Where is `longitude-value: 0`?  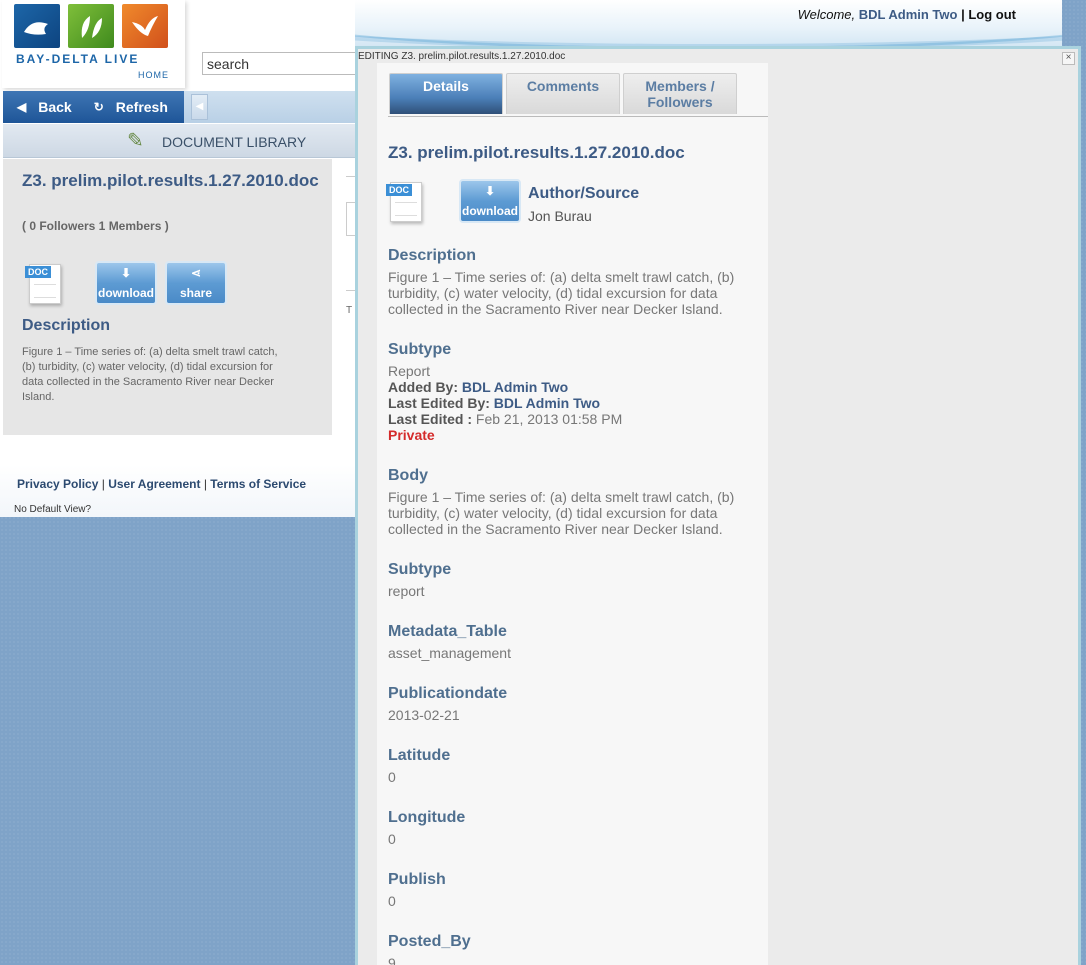
longitude-value: 0 is located at coordinates (392, 839).